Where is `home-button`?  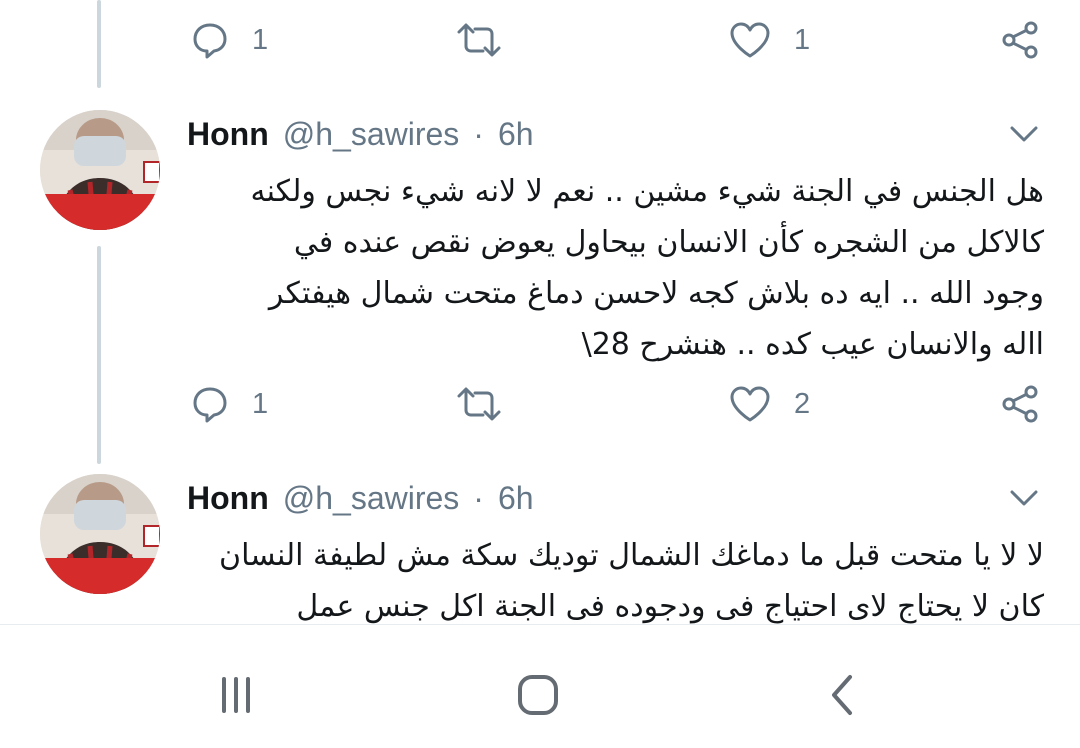
home-button is located at coordinates (538, 695).